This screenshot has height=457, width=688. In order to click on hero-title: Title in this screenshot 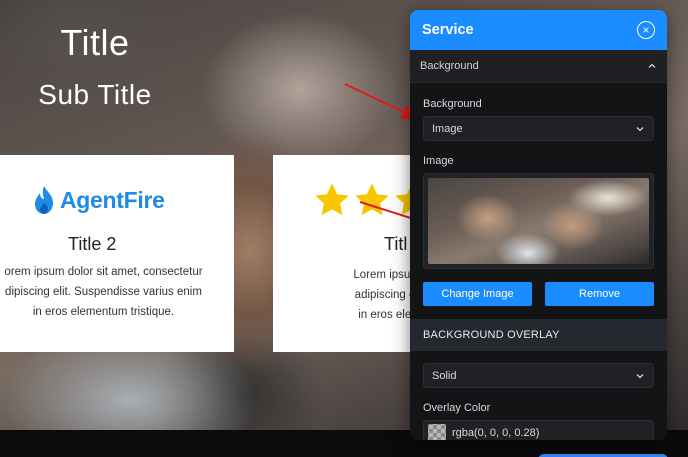, I will do `click(95, 42)`.